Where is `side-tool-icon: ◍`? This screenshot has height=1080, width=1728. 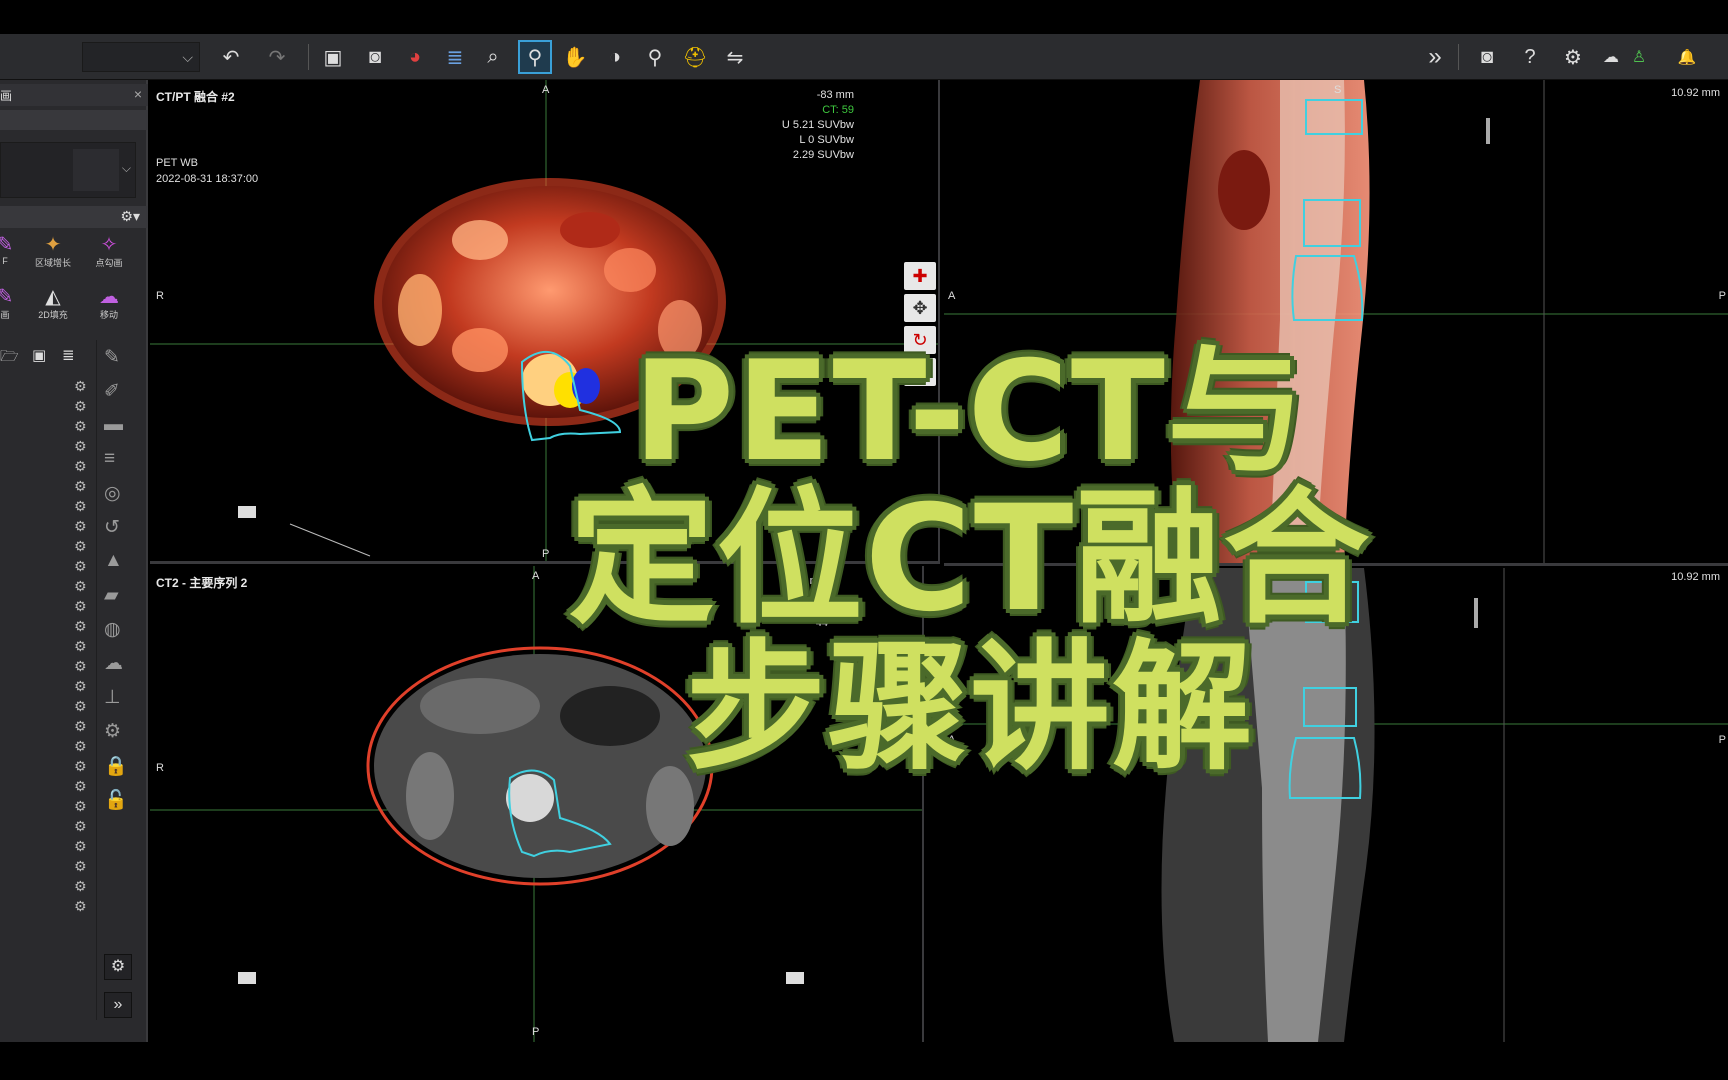 side-tool-icon: ◍ is located at coordinates (112, 629).